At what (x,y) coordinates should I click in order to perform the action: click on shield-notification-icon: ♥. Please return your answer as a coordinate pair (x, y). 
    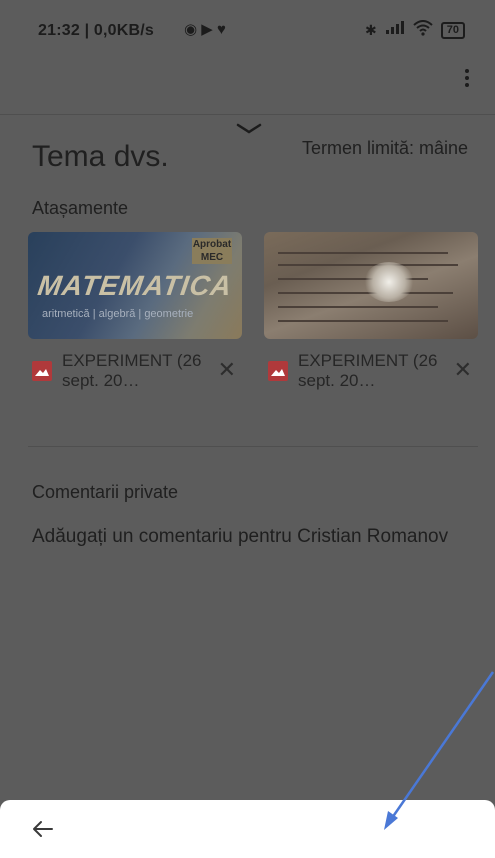
    Looking at the image, I should click on (221, 29).